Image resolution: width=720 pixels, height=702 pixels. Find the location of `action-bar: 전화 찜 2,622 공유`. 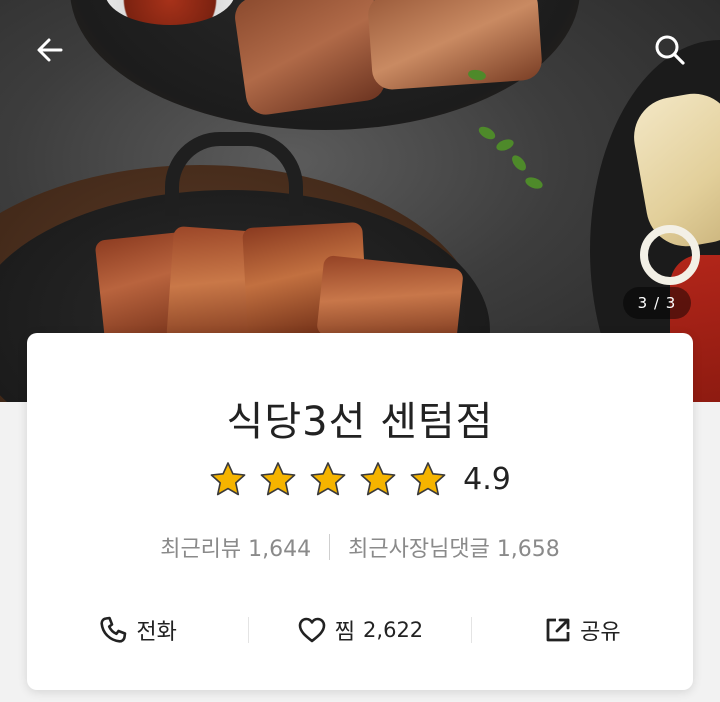

action-bar: 전화 찜 2,622 공유 is located at coordinates (360, 630).